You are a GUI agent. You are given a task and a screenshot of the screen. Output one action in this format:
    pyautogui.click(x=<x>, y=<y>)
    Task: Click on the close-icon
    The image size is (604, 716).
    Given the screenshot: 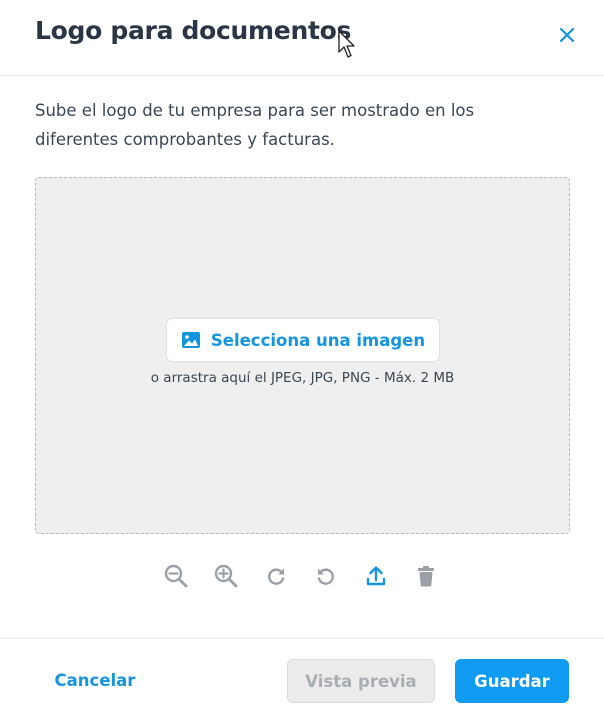 What is the action you would take?
    pyautogui.click(x=567, y=35)
    